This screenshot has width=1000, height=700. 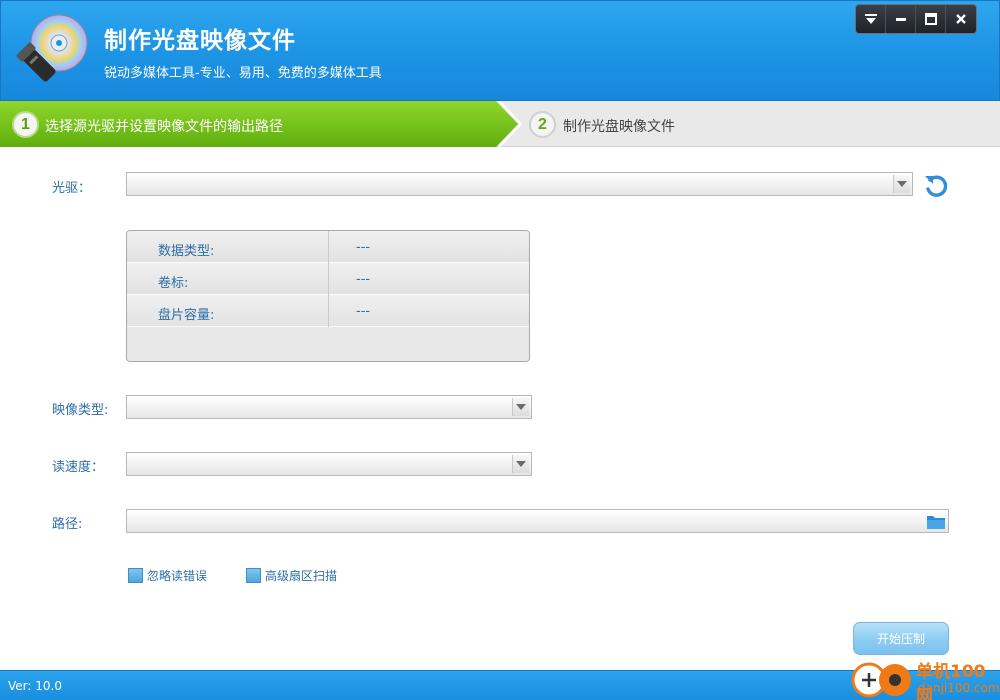 What do you see at coordinates (164, 127) in the screenshot?
I see `step-1-label: 选择源光驱并设置映像文件的输出路径` at bounding box center [164, 127].